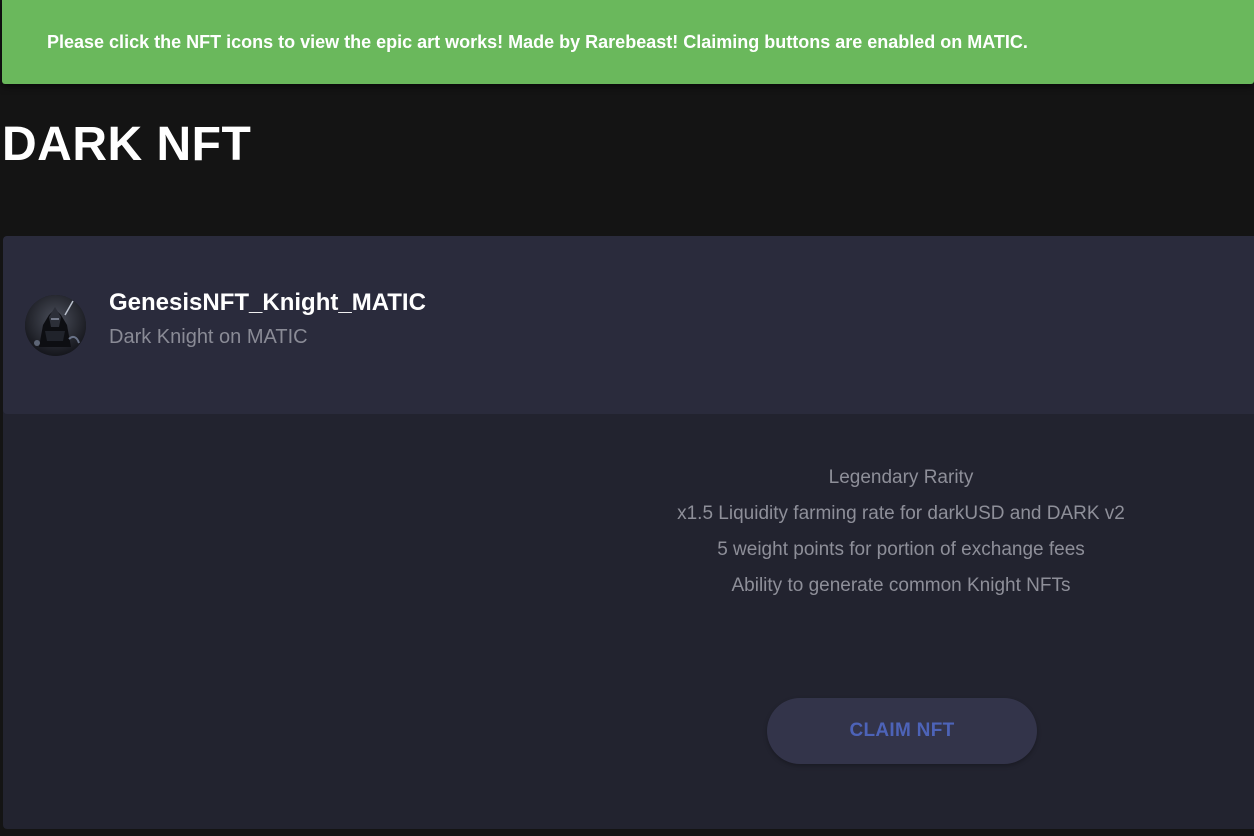  What do you see at coordinates (901, 585) in the screenshot?
I see `feature-item: Ability to generate common Knight NFTs` at bounding box center [901, 585].